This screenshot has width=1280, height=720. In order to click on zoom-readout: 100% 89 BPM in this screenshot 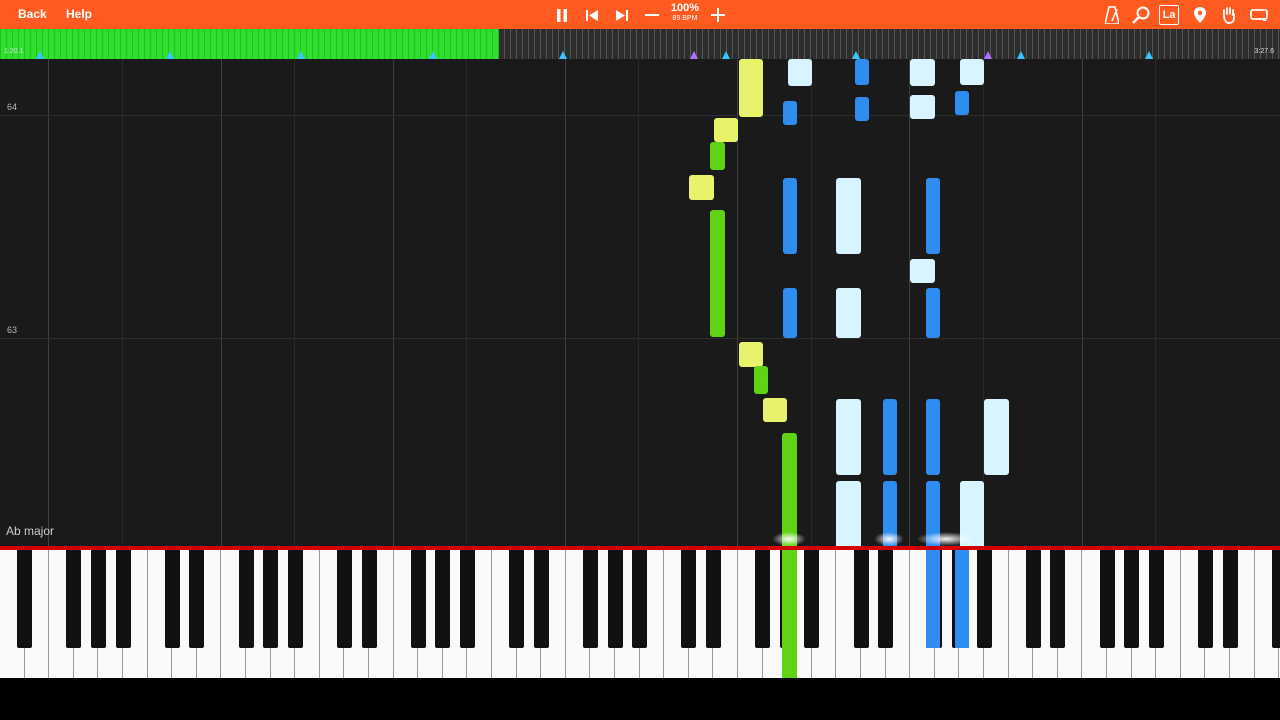, I will do `click(685, 13)`.